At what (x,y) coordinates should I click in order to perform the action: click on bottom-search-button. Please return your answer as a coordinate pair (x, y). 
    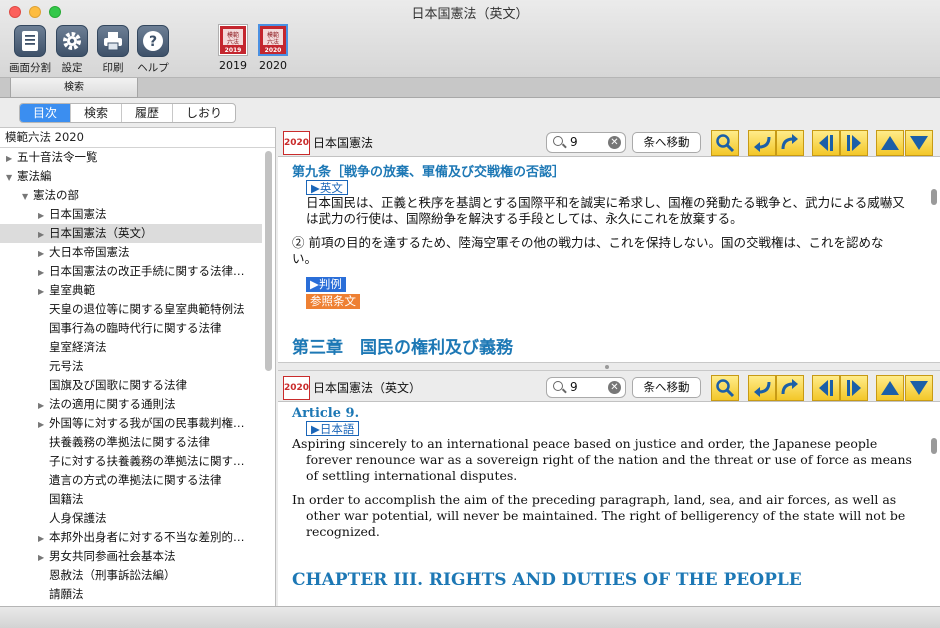
    Looking at the image, I should click on (725, 388).